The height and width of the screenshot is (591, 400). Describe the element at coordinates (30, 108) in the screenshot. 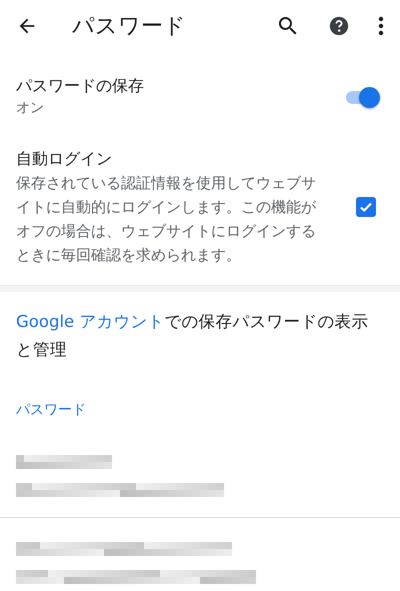

I see `setting-status: オン` at that location.